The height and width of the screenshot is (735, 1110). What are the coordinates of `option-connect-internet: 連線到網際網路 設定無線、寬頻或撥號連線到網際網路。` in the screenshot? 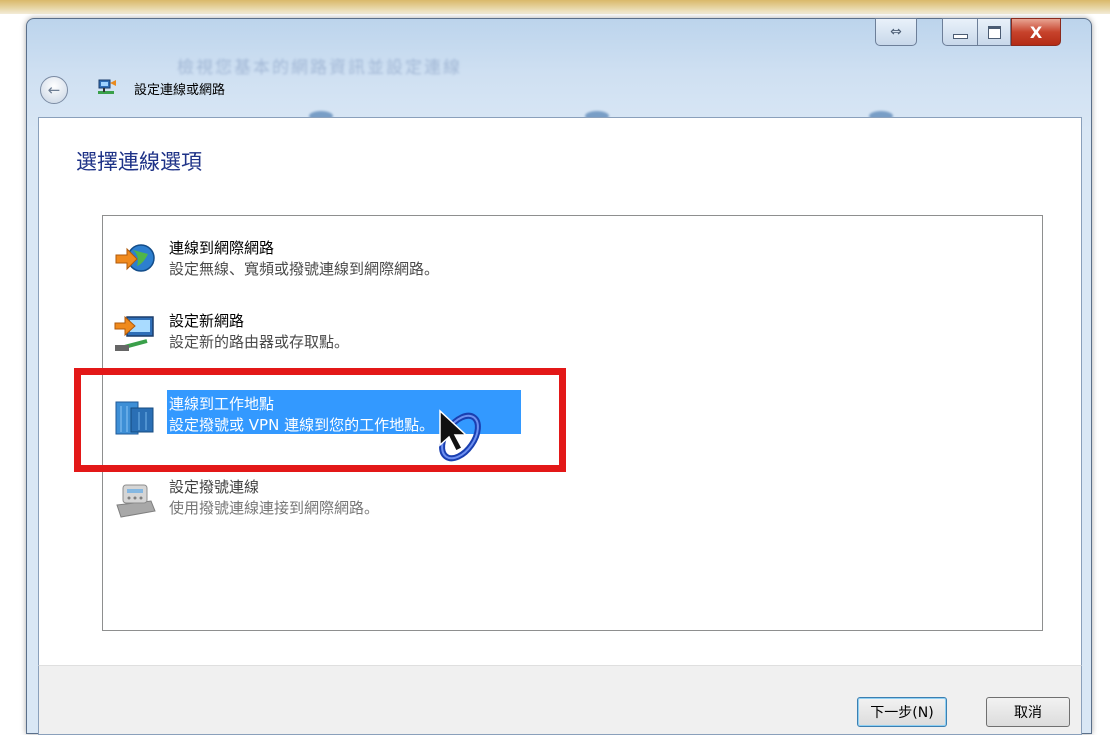 It's located at (389, 259).